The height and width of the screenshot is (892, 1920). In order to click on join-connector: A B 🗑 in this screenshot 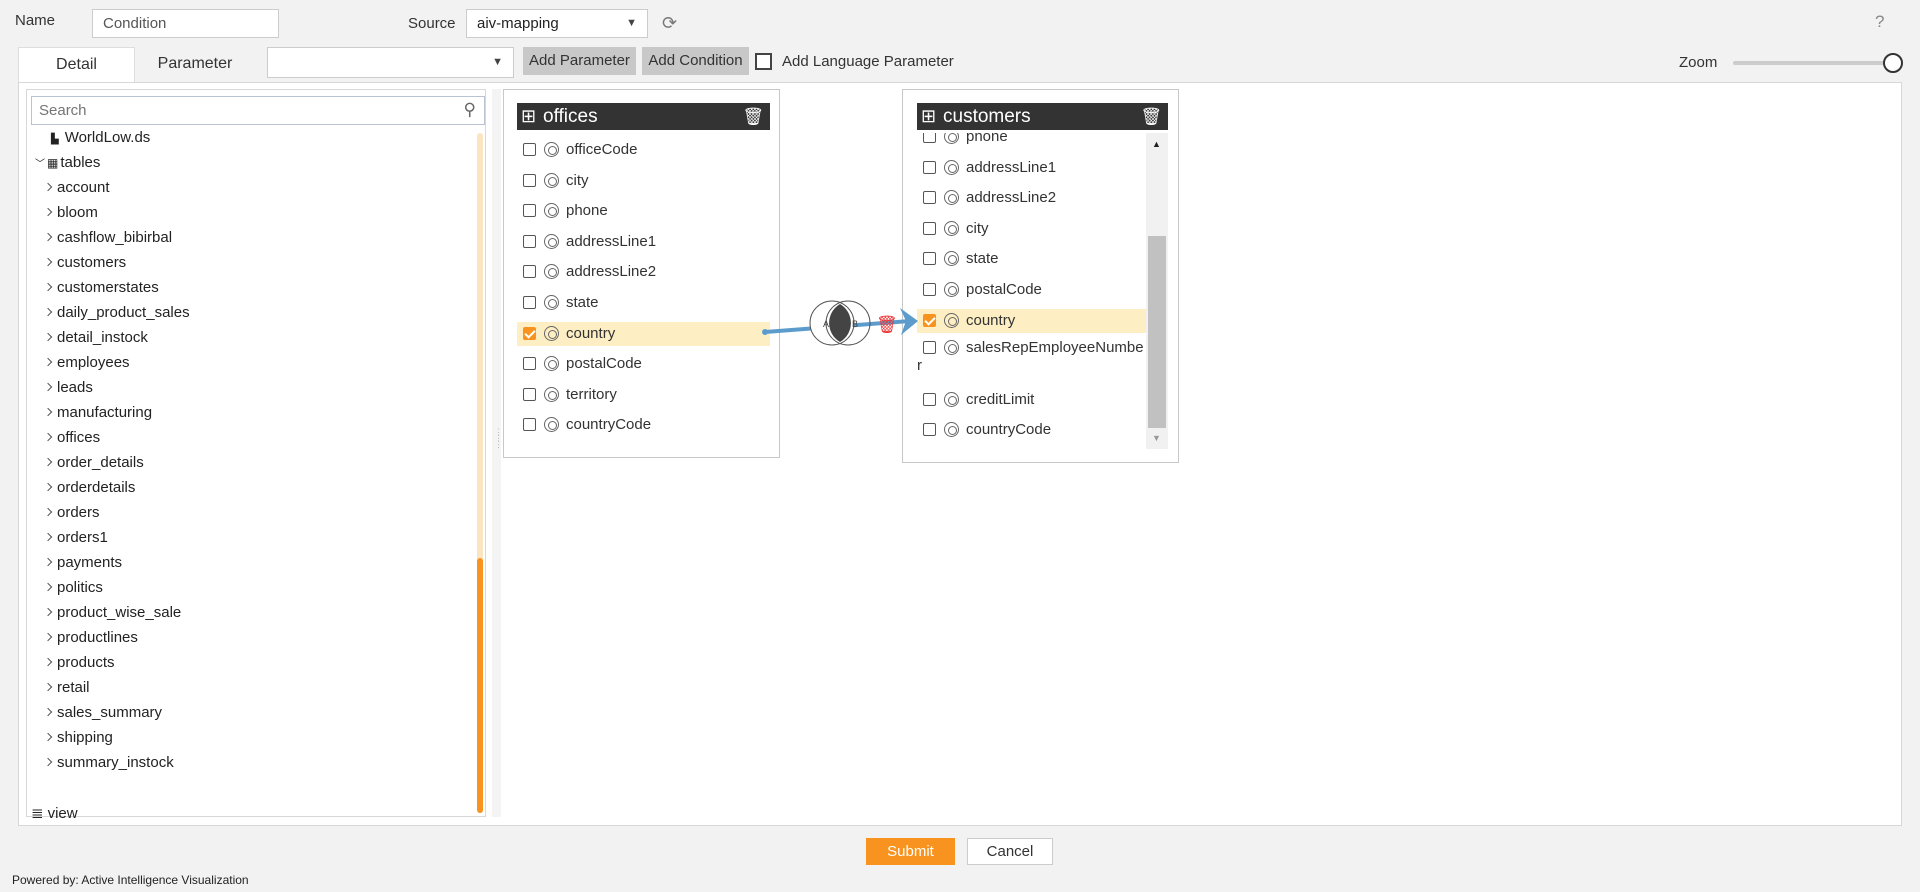, I will do `click(845, 320)`.